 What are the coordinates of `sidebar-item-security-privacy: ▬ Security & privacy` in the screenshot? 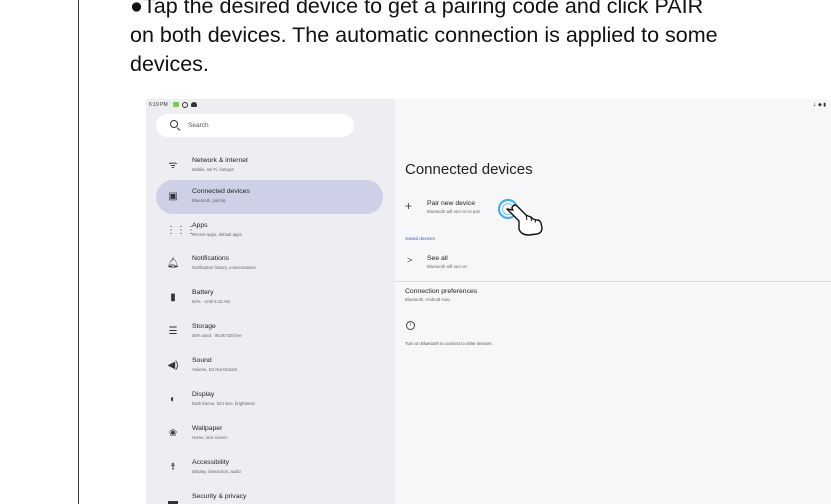 It's located at (269, 494).